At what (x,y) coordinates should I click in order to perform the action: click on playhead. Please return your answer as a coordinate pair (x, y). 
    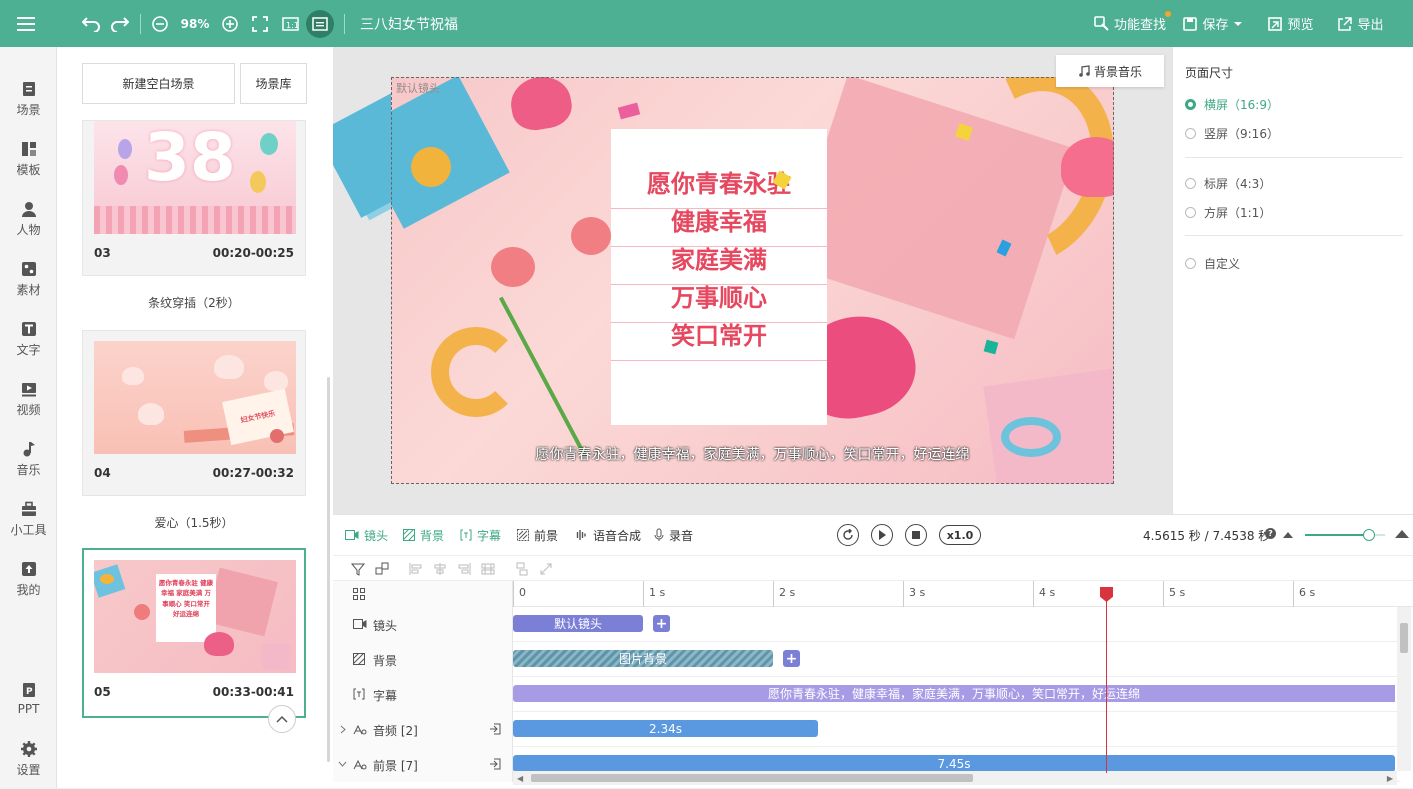
    Looking at the image, I should click on (1106, 680).